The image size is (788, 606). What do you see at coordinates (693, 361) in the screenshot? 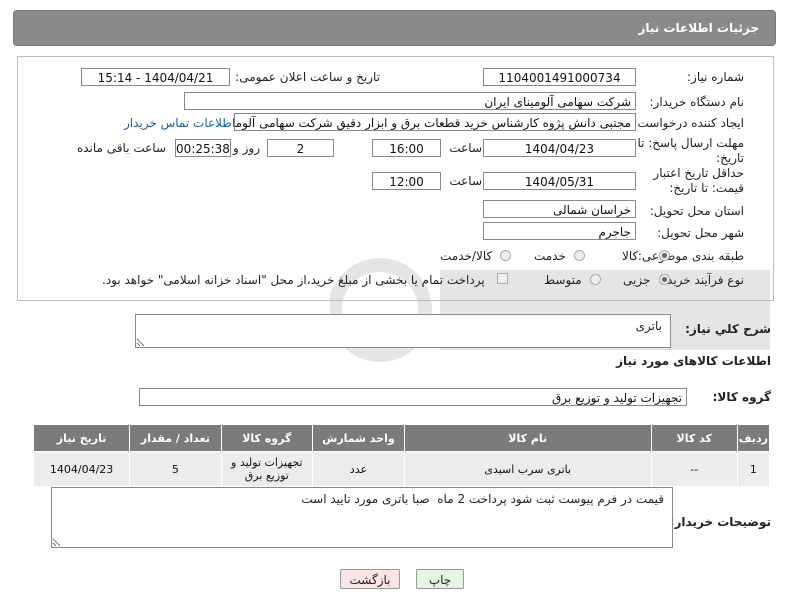
I see `goods-section-heading: اطلاعات کالاهای مورد نیاز` at bounding box center [693, 361].